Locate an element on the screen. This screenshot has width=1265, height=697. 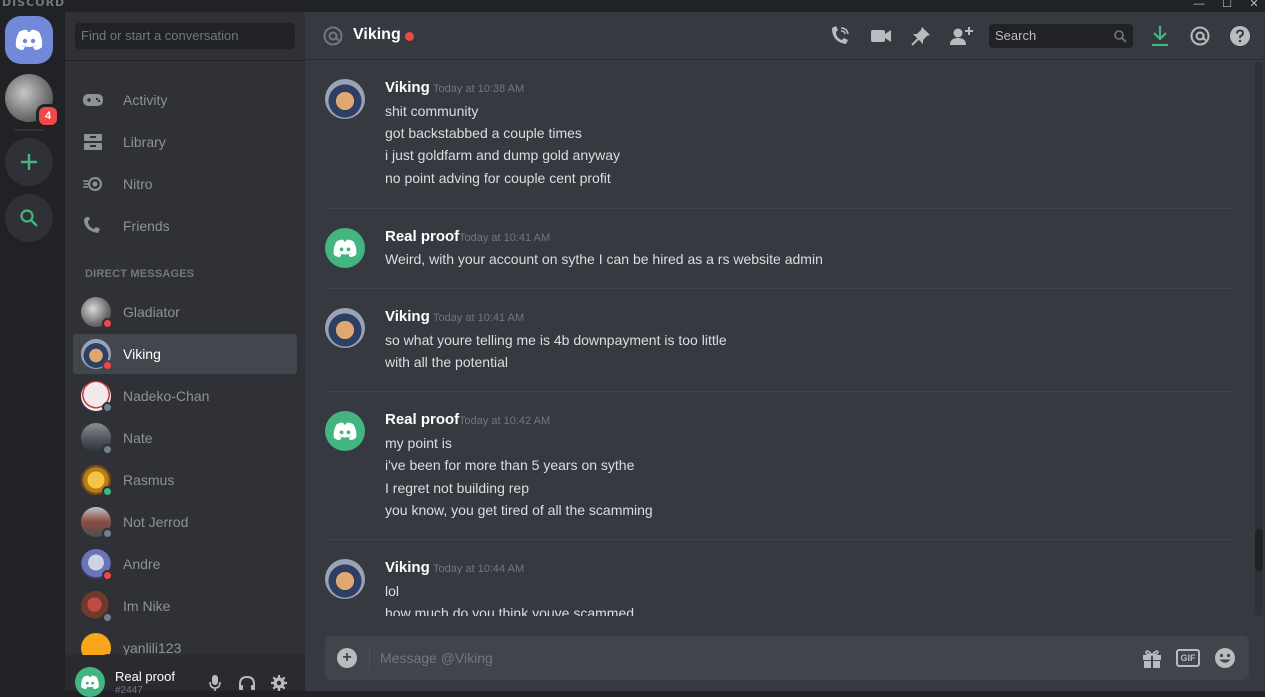
status-online-indicator is located at coordinates (107, 491).